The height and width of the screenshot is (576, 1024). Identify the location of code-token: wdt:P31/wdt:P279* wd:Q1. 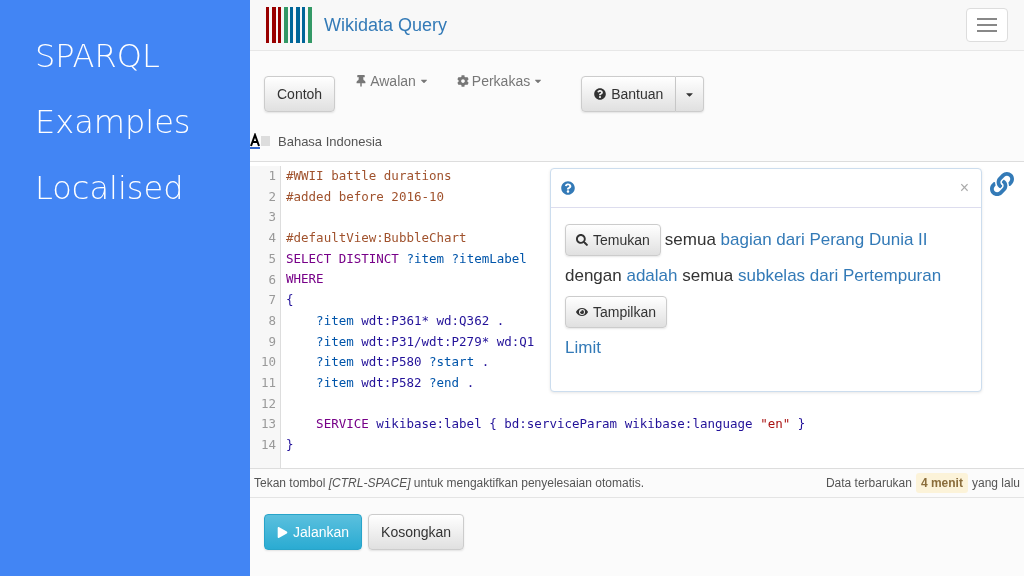
(448, 341).